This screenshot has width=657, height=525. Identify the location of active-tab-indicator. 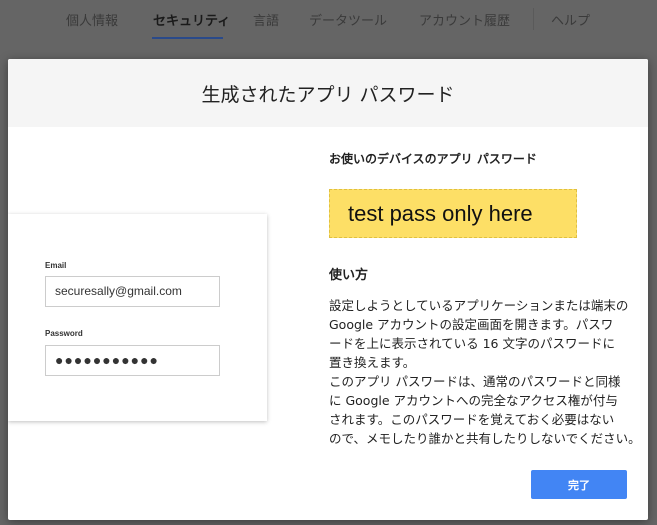
(187, 38).